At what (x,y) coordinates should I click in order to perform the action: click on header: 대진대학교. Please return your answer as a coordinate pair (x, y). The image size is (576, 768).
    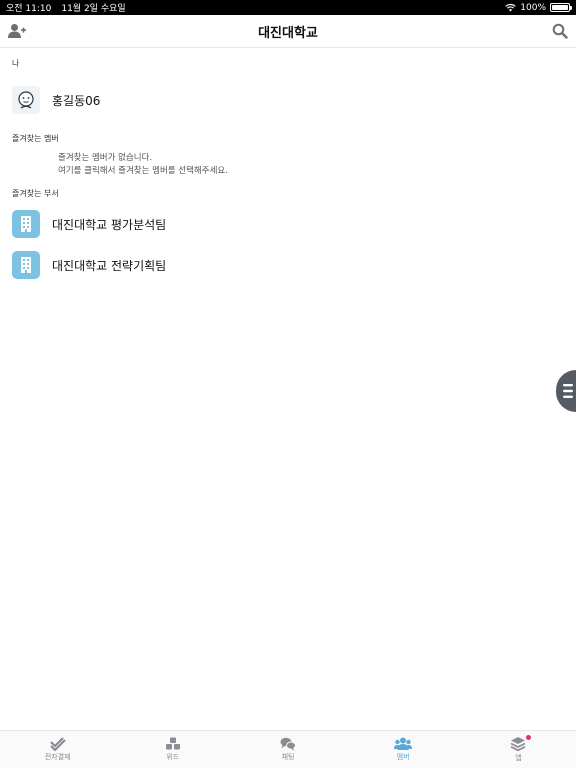
    Looking at the image, I should click on (288, 31).